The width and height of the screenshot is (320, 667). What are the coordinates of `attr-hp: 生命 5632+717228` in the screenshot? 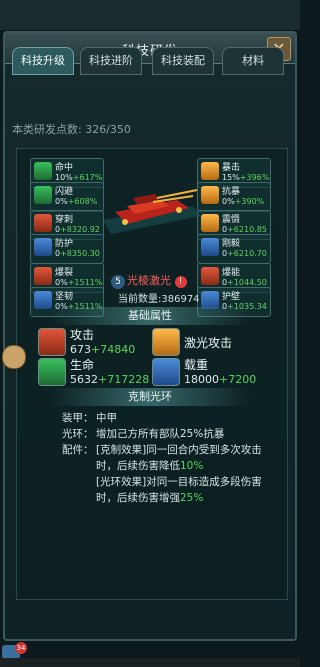 It's located at (98, 374).